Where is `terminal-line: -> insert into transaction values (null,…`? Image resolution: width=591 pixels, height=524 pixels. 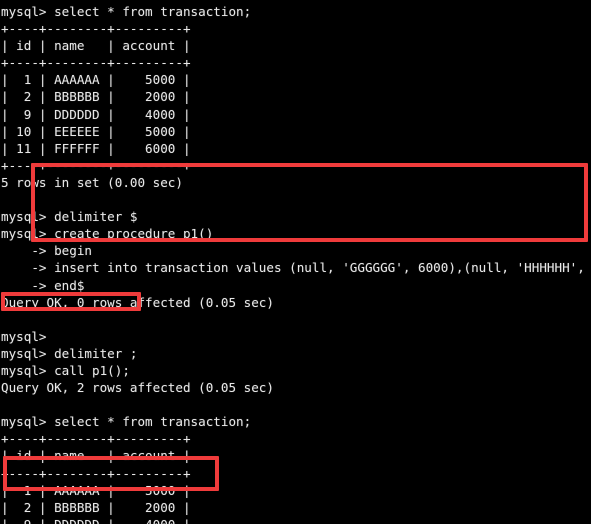
terminal-line: -> insert into transaction values (null,… is located at coordinates (296, 268).